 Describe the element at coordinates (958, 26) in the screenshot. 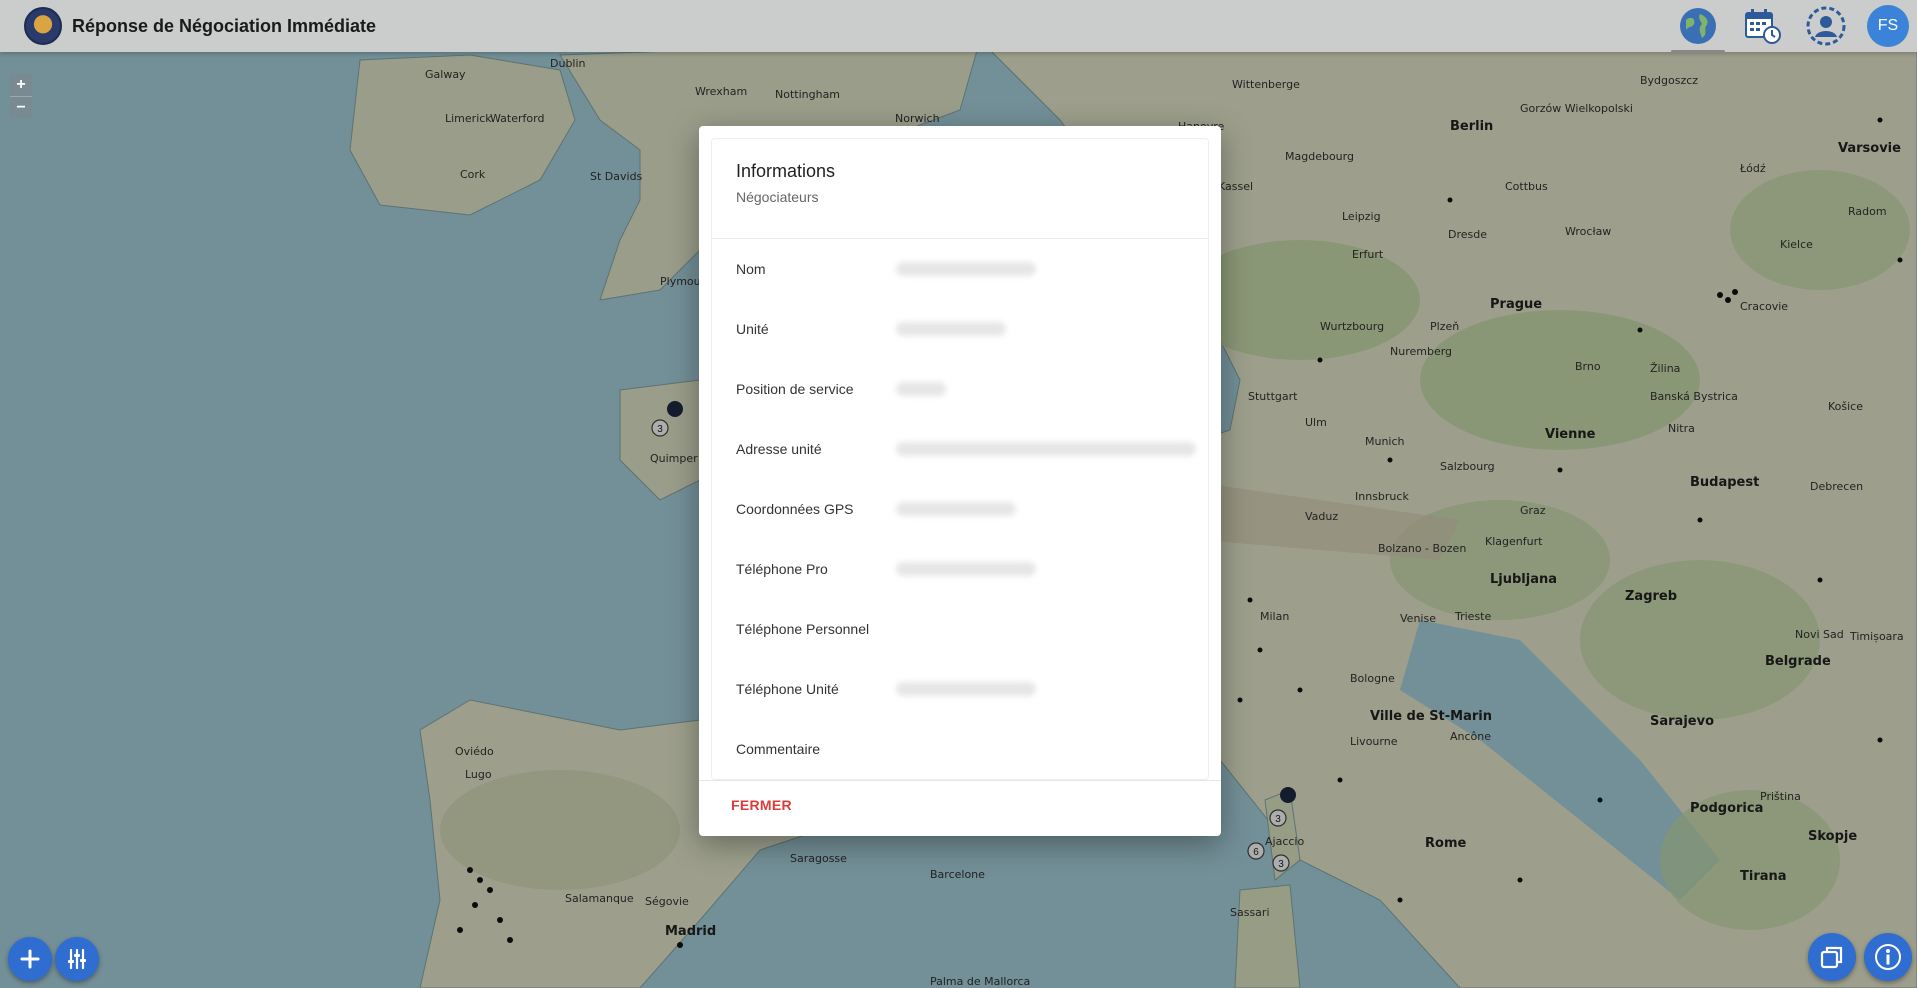

I see `app-header: Réponse de Négociation Immédiate FS` at that location.